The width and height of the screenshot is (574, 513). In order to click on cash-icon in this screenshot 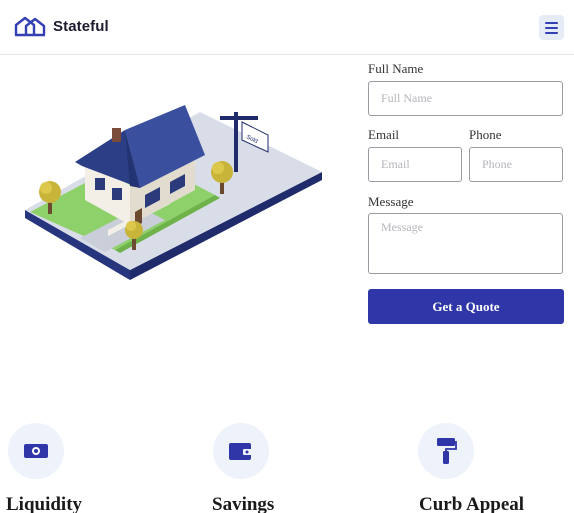, I will do `click(36, 451)`.